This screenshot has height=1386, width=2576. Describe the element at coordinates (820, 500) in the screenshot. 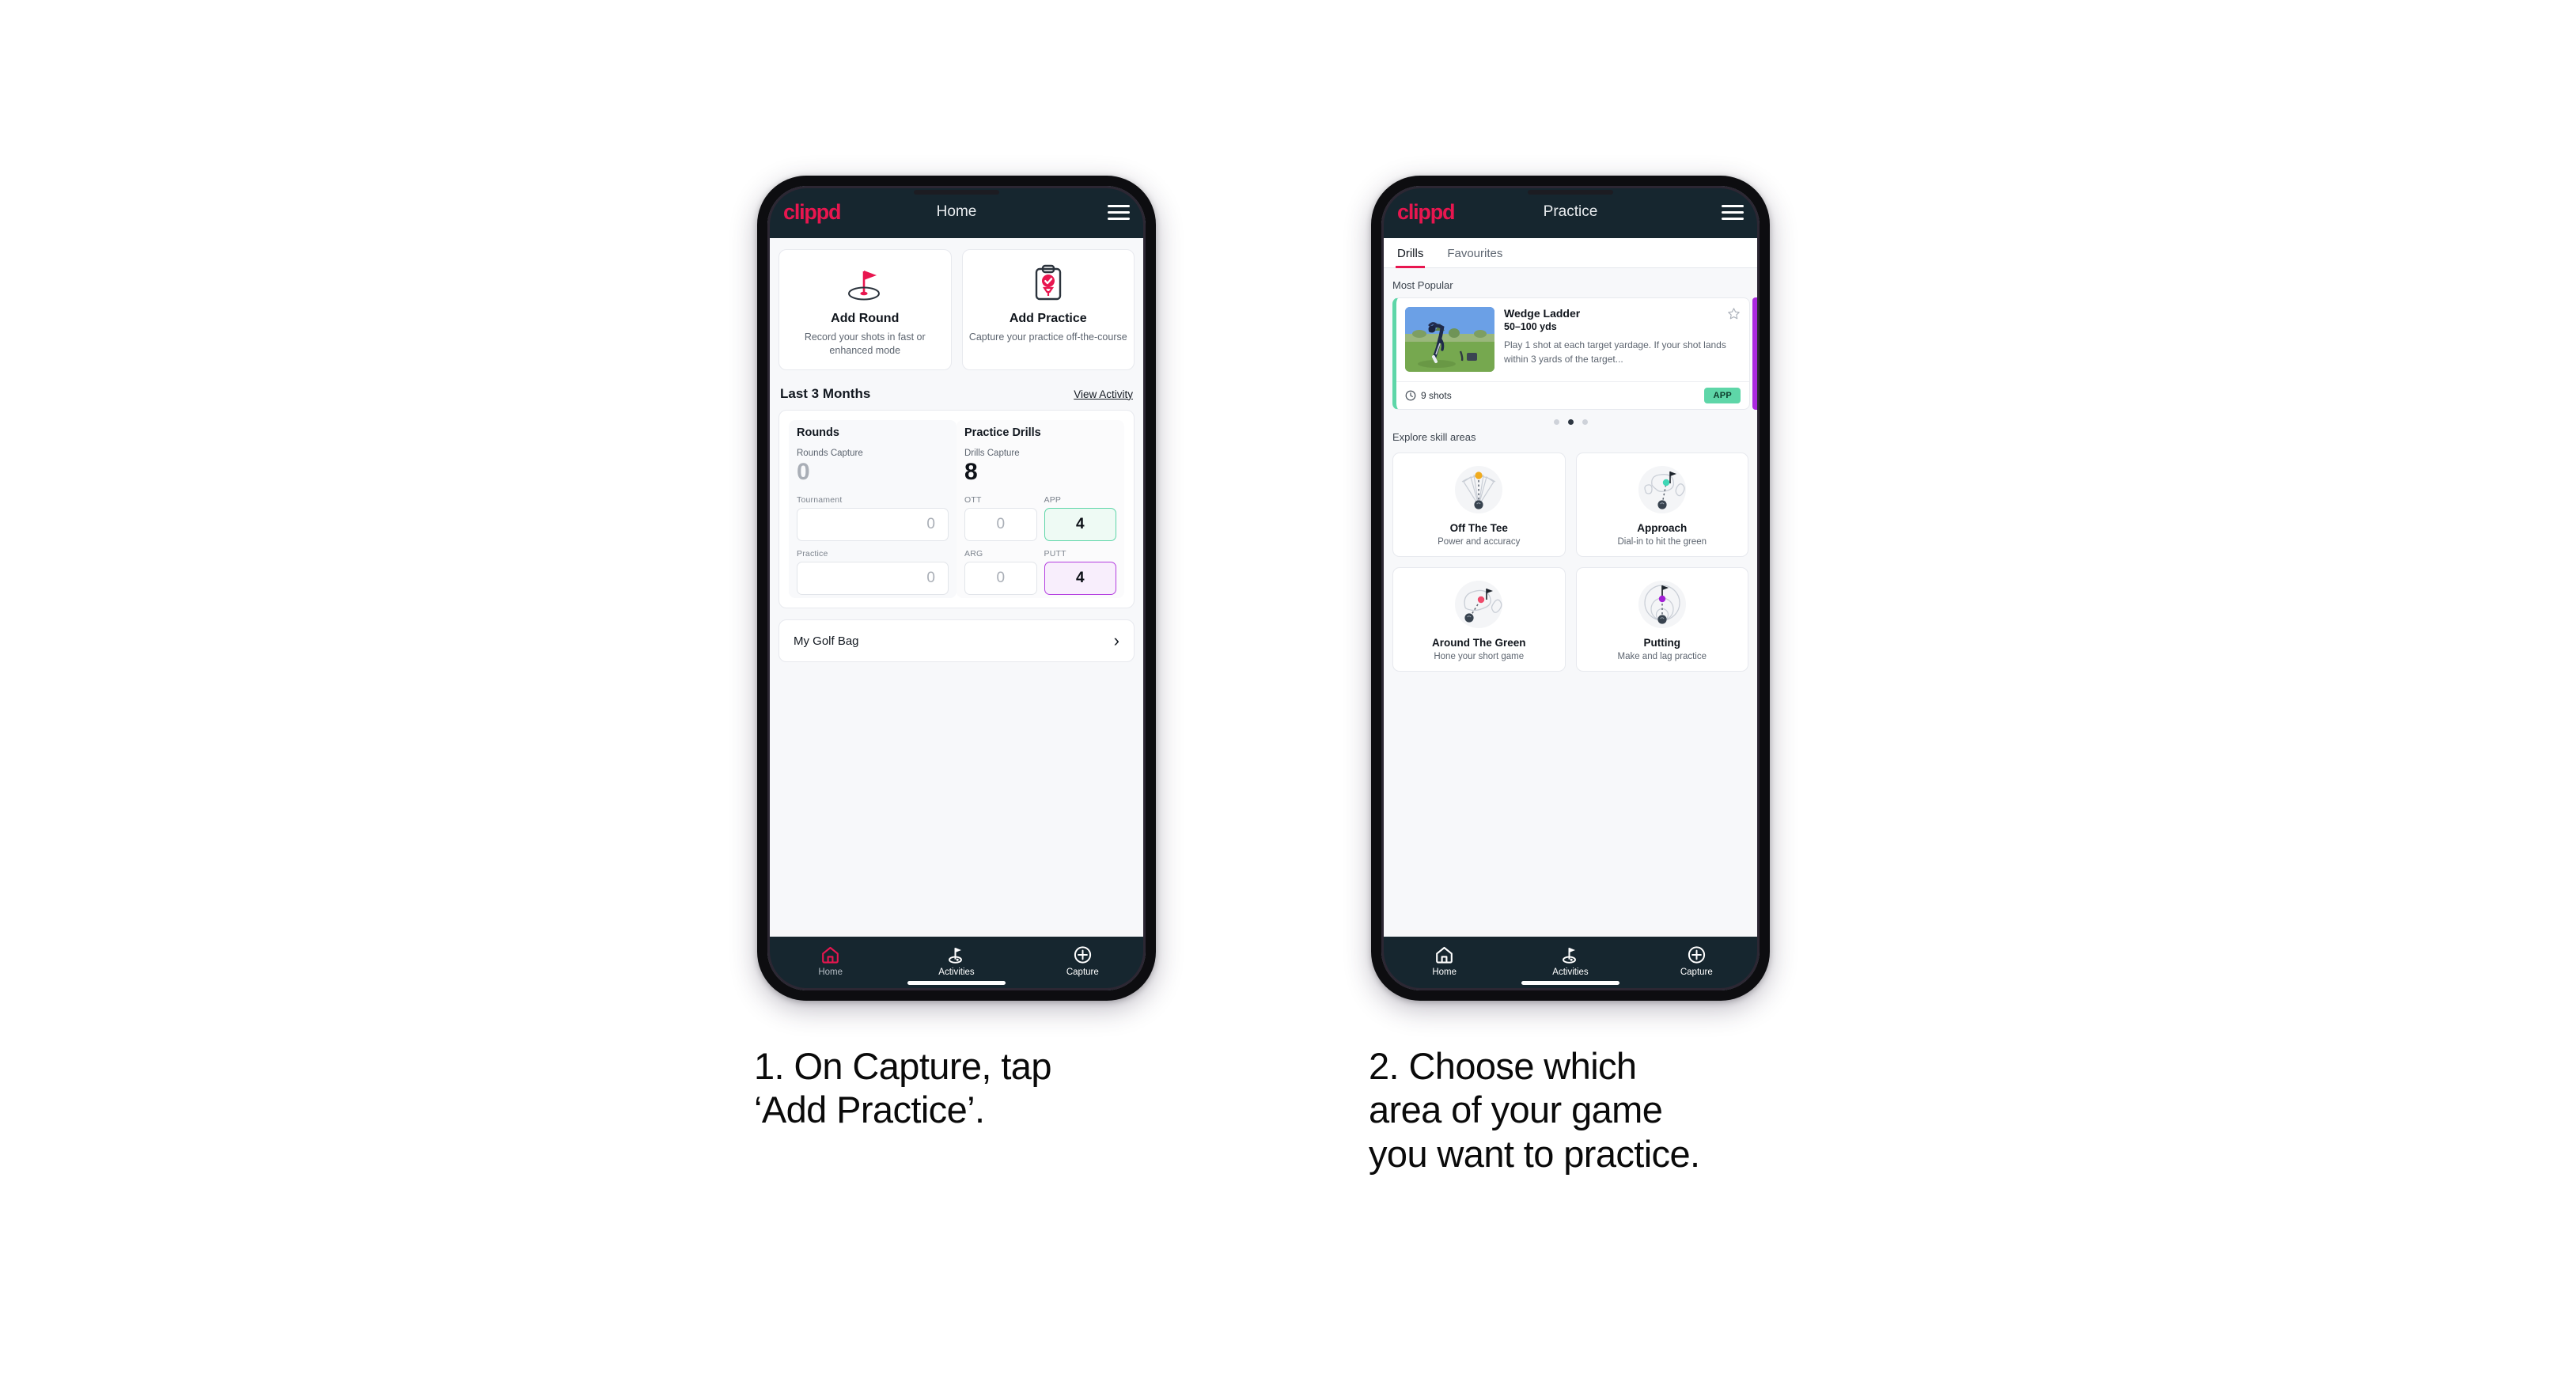

I see `tournament-label: Tournament` at that location.